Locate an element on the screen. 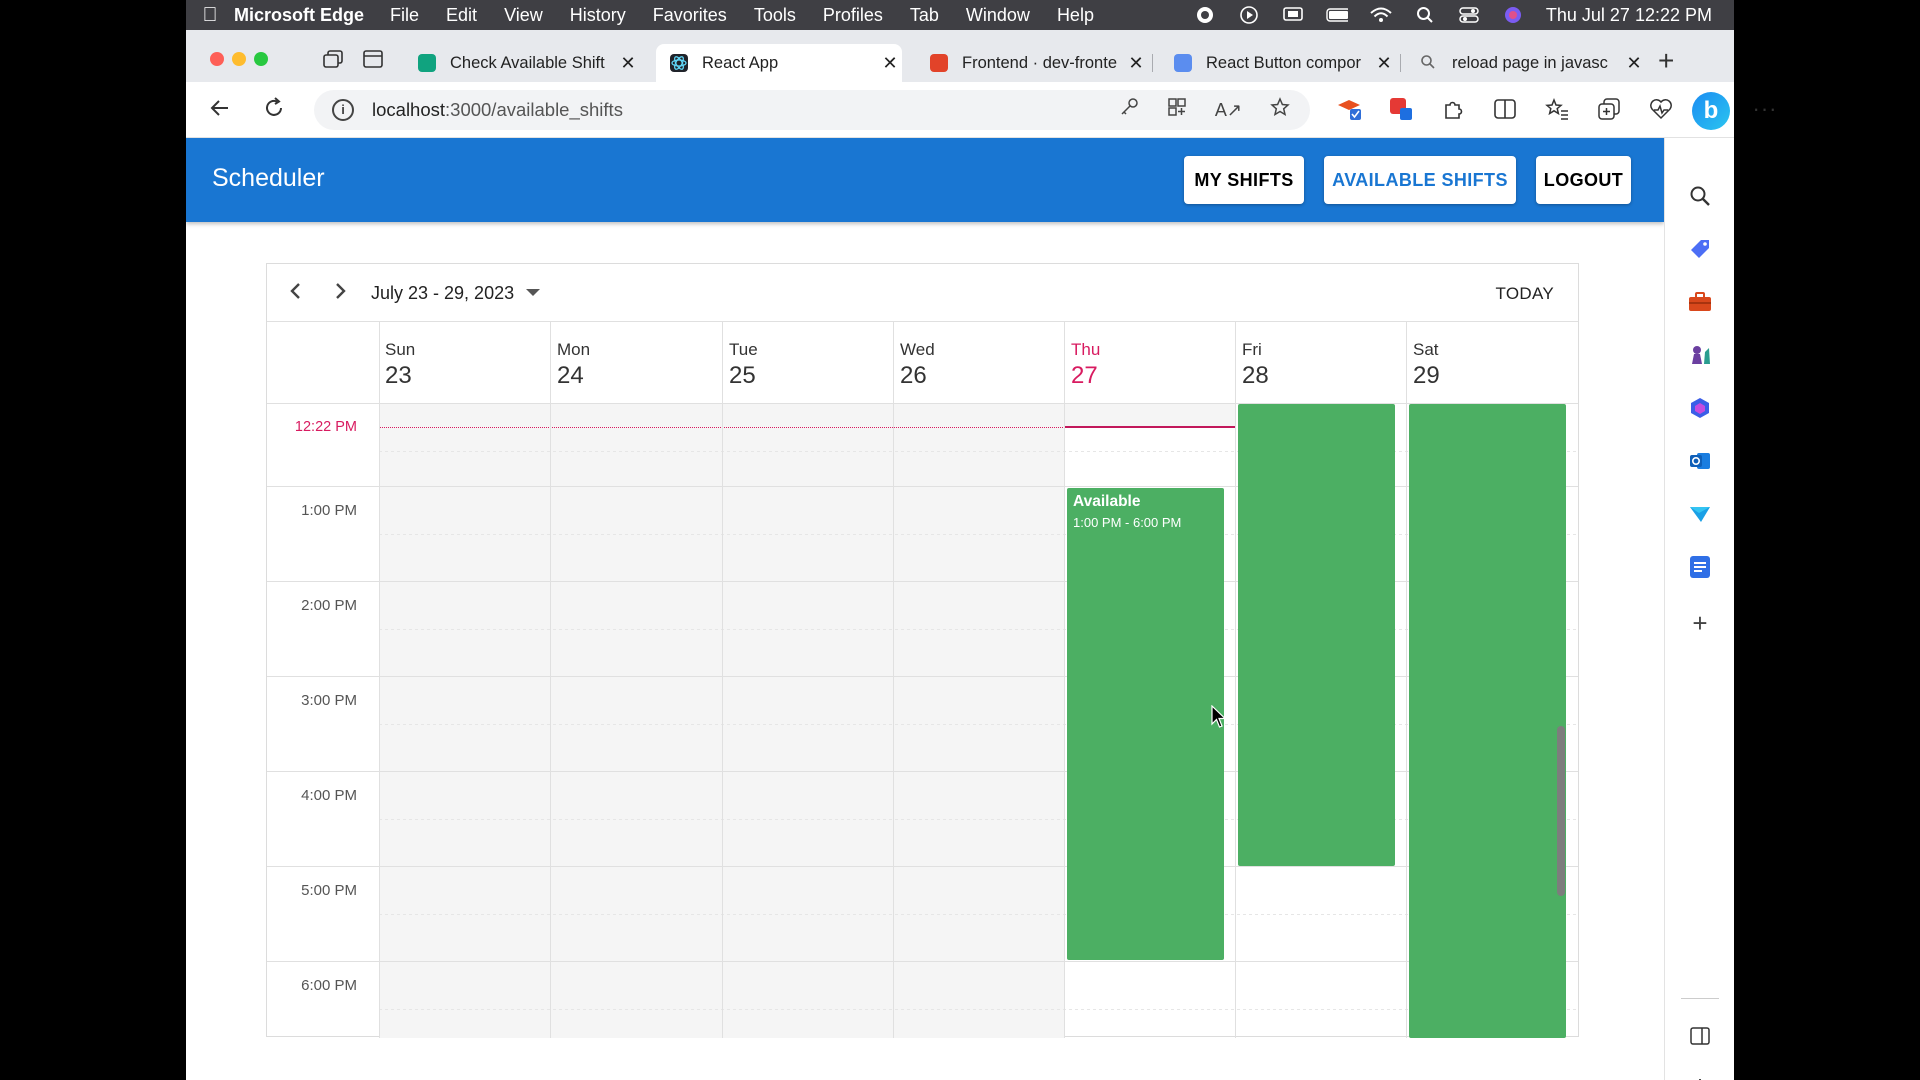 Image resolution: width=1920 pixels, height=1080 pixels. split-screen-icon is located at coordinates (1505, 109).